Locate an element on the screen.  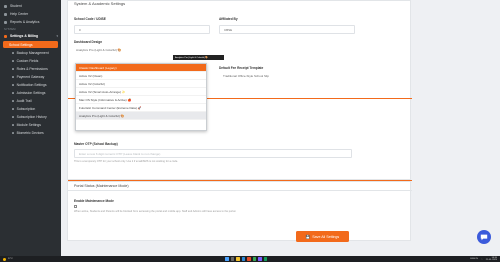
sidebar-item-custom-fields: Custom Fields is located at coordinates (30, 61).